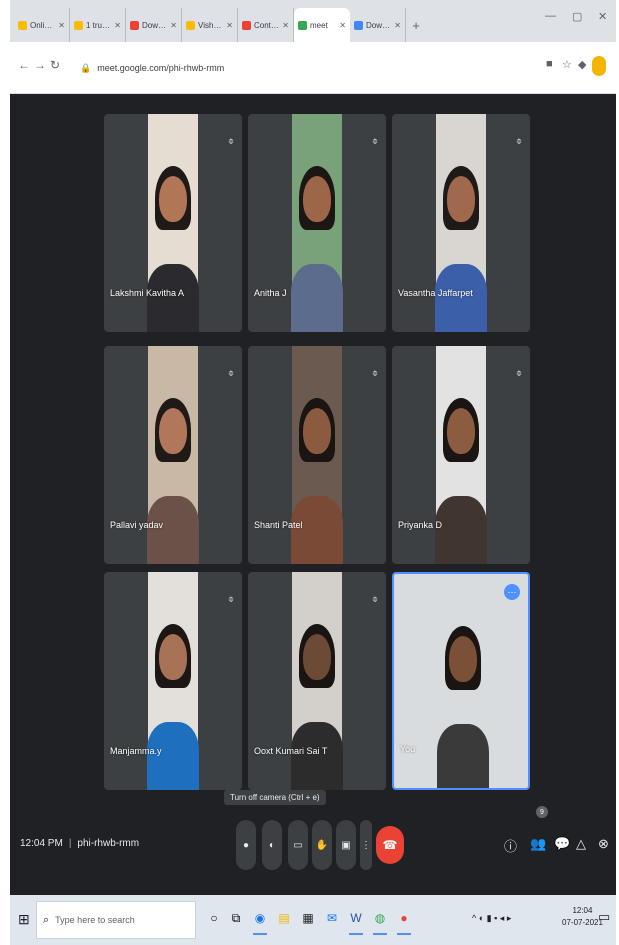 Image resolution: width=619 pixels, height=945 pixels. I want to click on participant-tile: ⌽ Priyanka D, so click(461, 455).